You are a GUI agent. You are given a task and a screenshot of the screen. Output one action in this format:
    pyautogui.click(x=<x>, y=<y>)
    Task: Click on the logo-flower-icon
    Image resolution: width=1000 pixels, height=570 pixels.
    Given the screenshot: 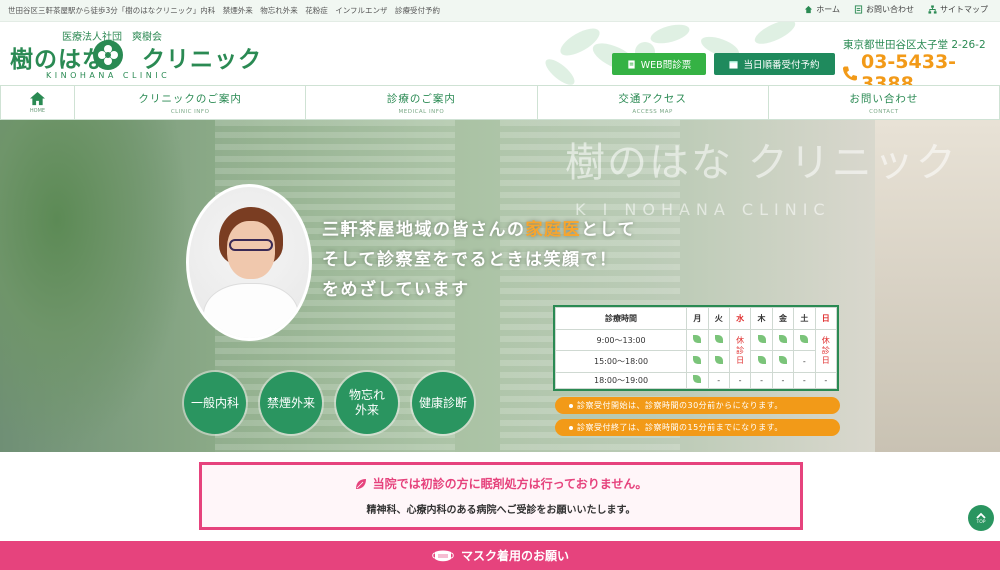 What is the action you would take?
    pyautogui.click(x=108, y=55)
    